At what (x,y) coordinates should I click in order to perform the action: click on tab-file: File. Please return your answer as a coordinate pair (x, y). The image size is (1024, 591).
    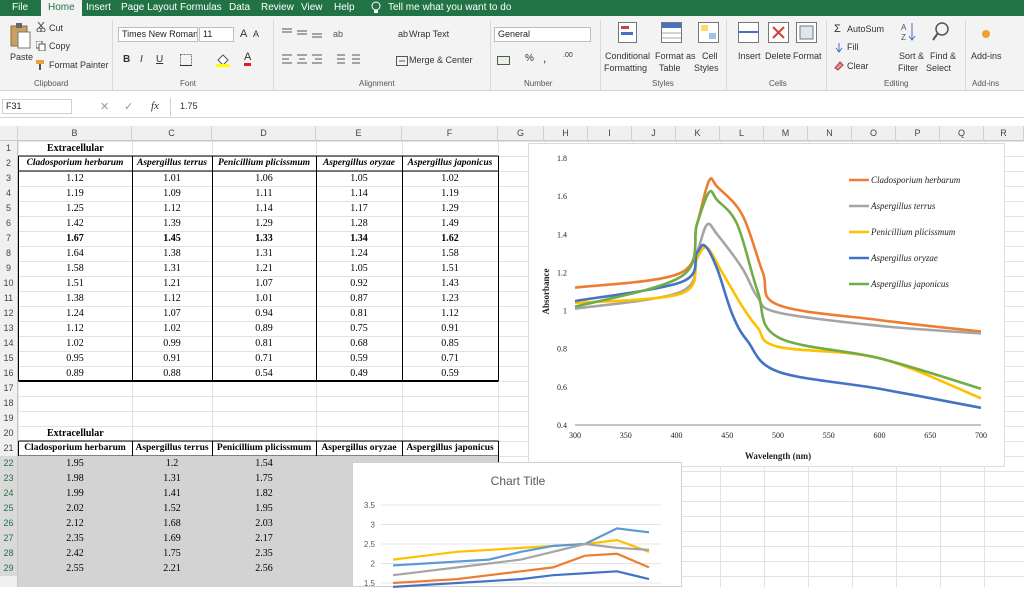
    Looking at the image, I should click on (20, 8).